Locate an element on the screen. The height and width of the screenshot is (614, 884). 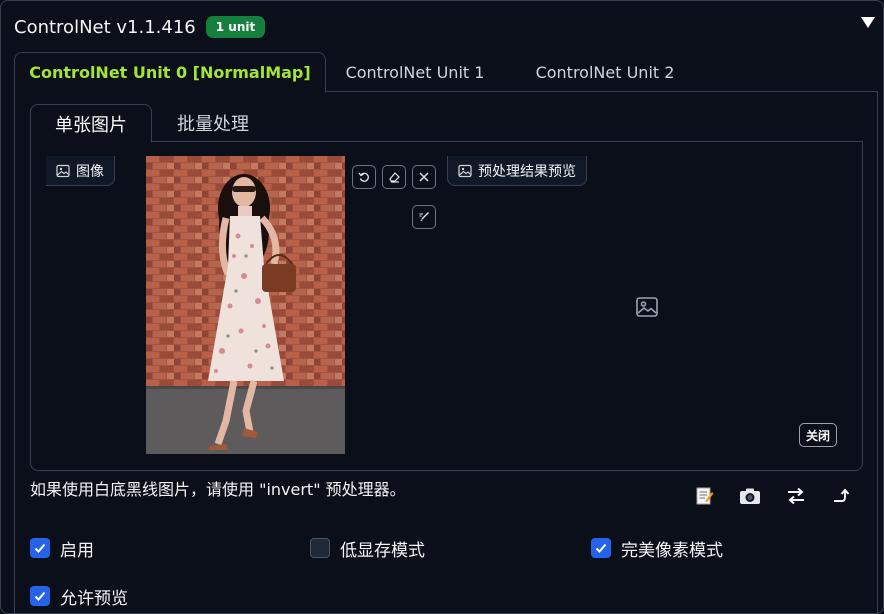
undo-icon is located at coordinates (363, 177).